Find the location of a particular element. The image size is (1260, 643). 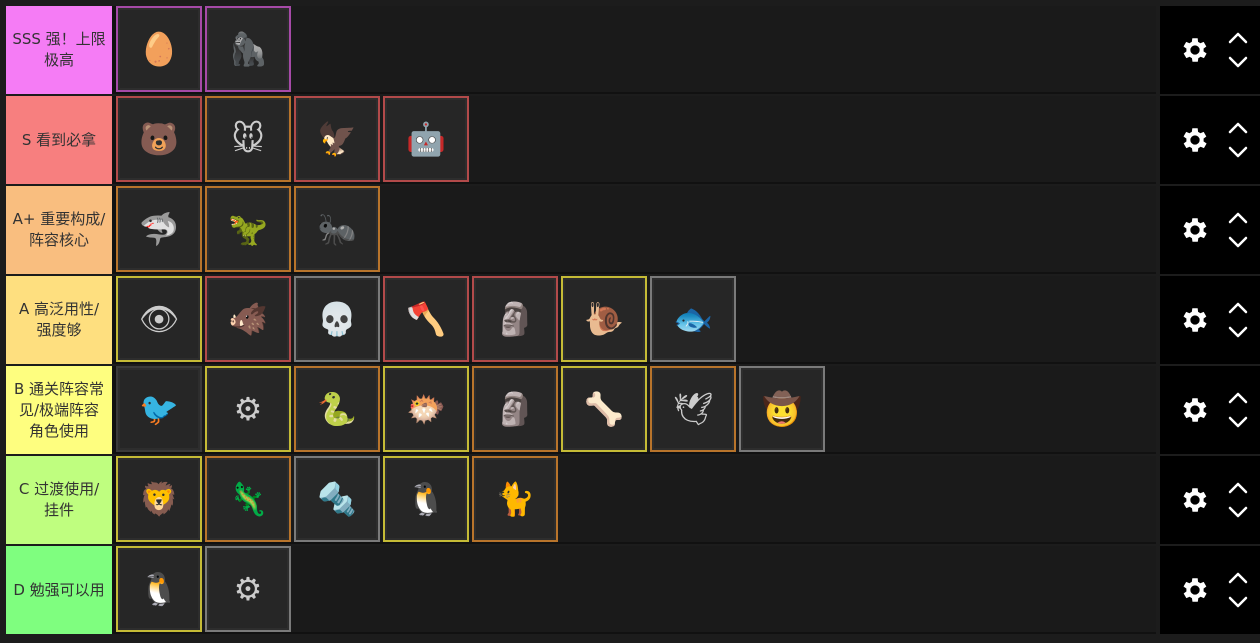

skeleton-dog-icon: 🦴 is located at coordinates (604, 409).